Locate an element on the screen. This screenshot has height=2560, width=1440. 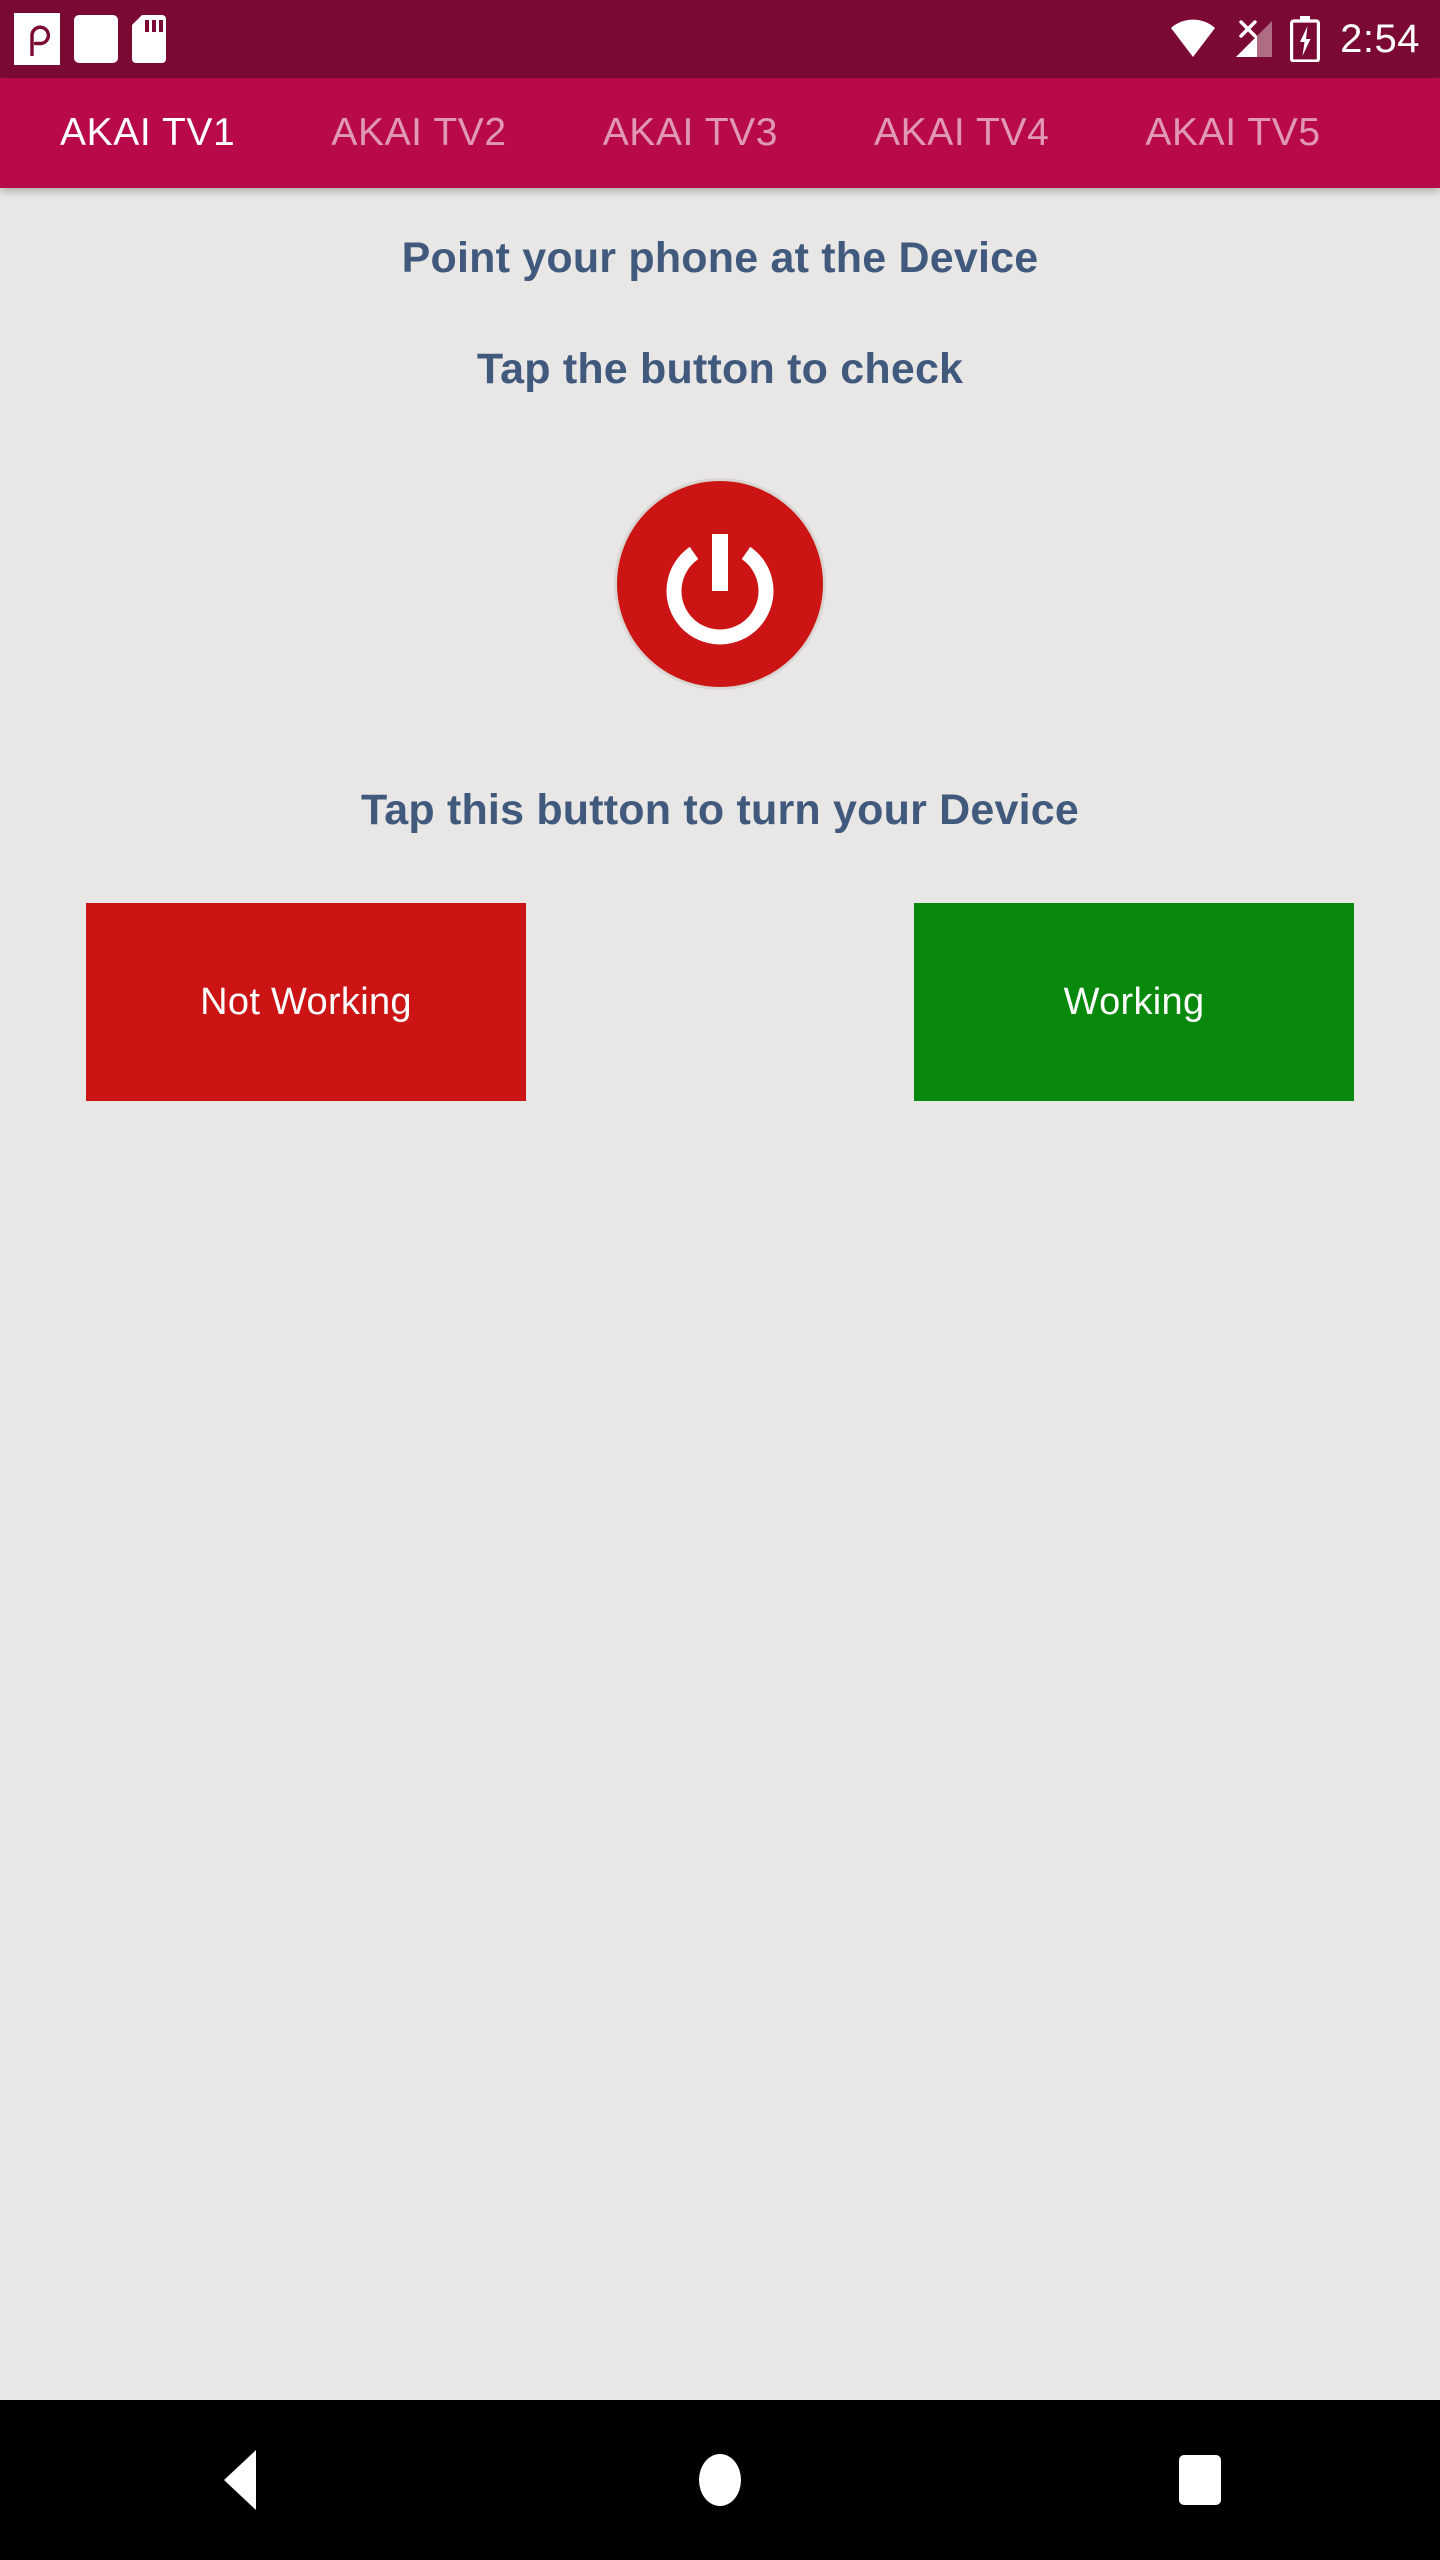
cellular-no-sim-icon is located at coordinates (1253, 39).